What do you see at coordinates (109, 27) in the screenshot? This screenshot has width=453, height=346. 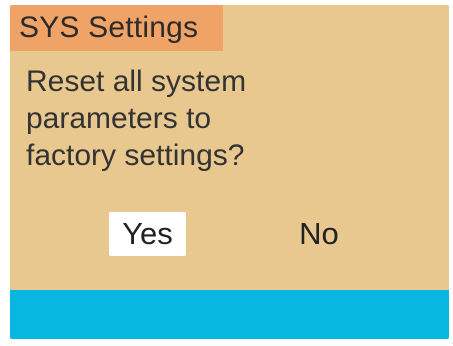 I see `dialog-title: SYS Settings` at bounding box center [109, 27].